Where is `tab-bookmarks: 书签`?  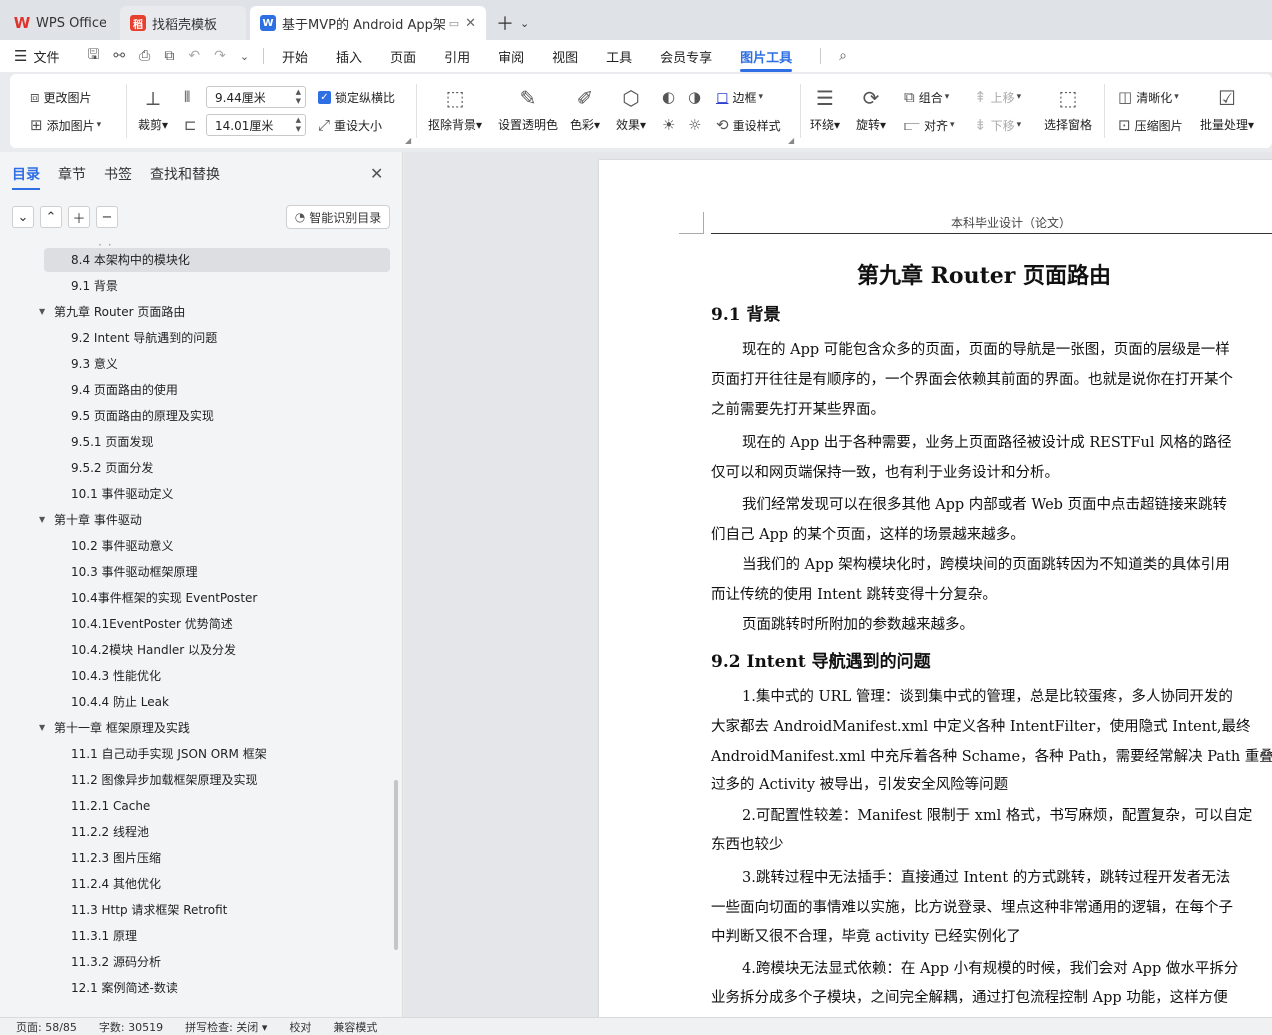
tab-bookmarks: 书签 is located at coordinates (118, 177).